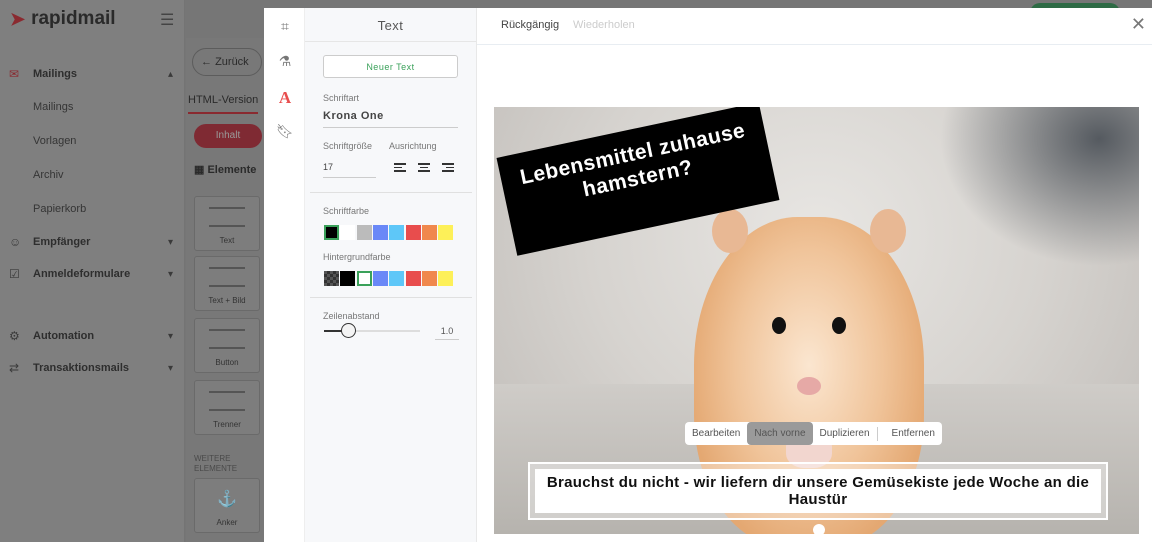  I want to click on font-select: Krona One, so click(390, 119).